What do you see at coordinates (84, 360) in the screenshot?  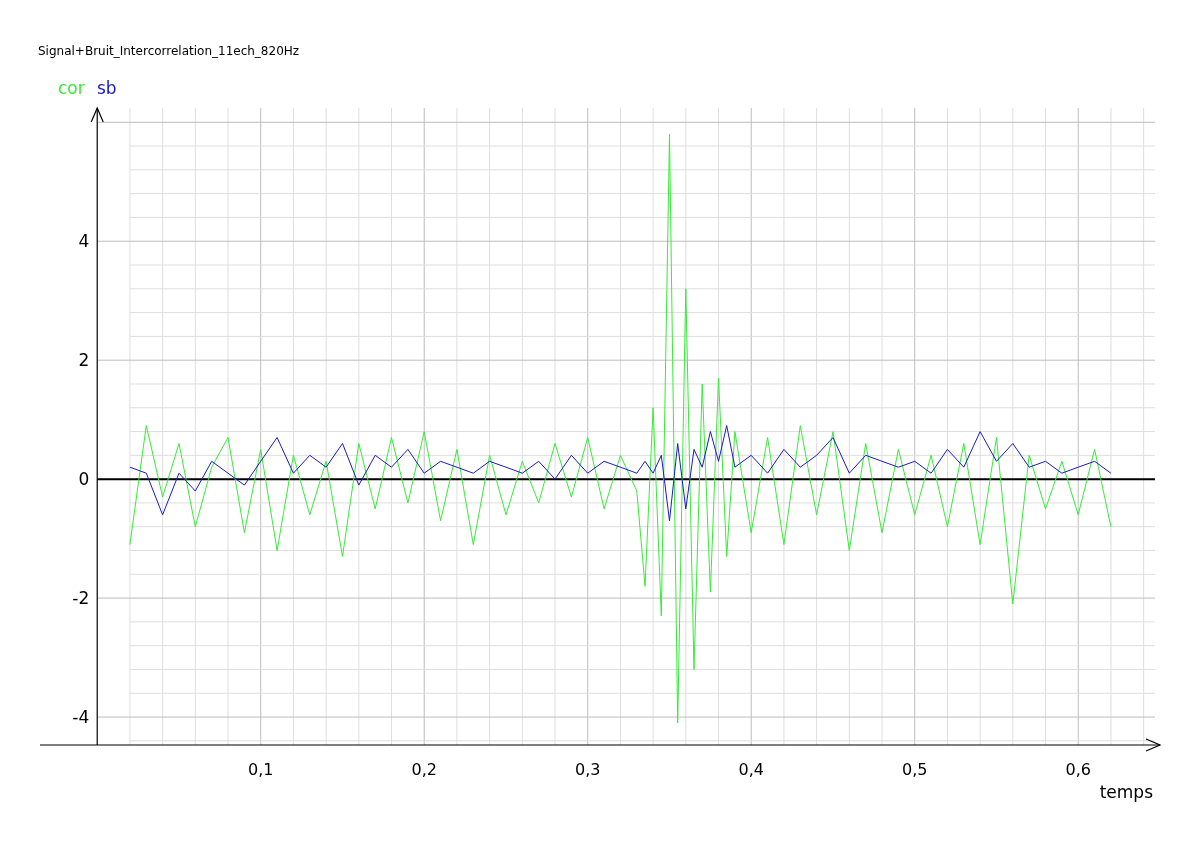 I see `tick-label: 2` at bounding box center [84, 360].